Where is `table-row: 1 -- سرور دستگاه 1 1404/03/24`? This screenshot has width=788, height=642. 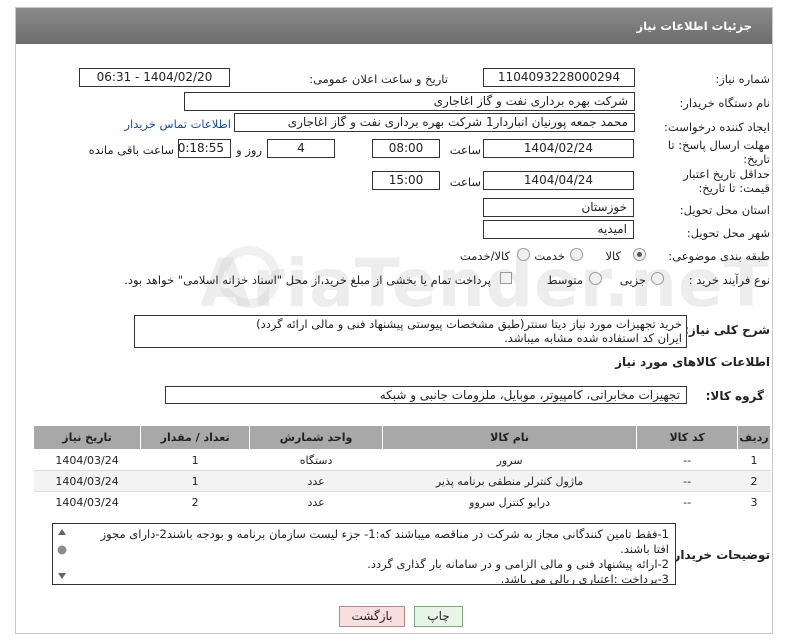 table-row: 1 -- سرور دستگاه 1 1404/03/24 is located at coordinates (402, 460).